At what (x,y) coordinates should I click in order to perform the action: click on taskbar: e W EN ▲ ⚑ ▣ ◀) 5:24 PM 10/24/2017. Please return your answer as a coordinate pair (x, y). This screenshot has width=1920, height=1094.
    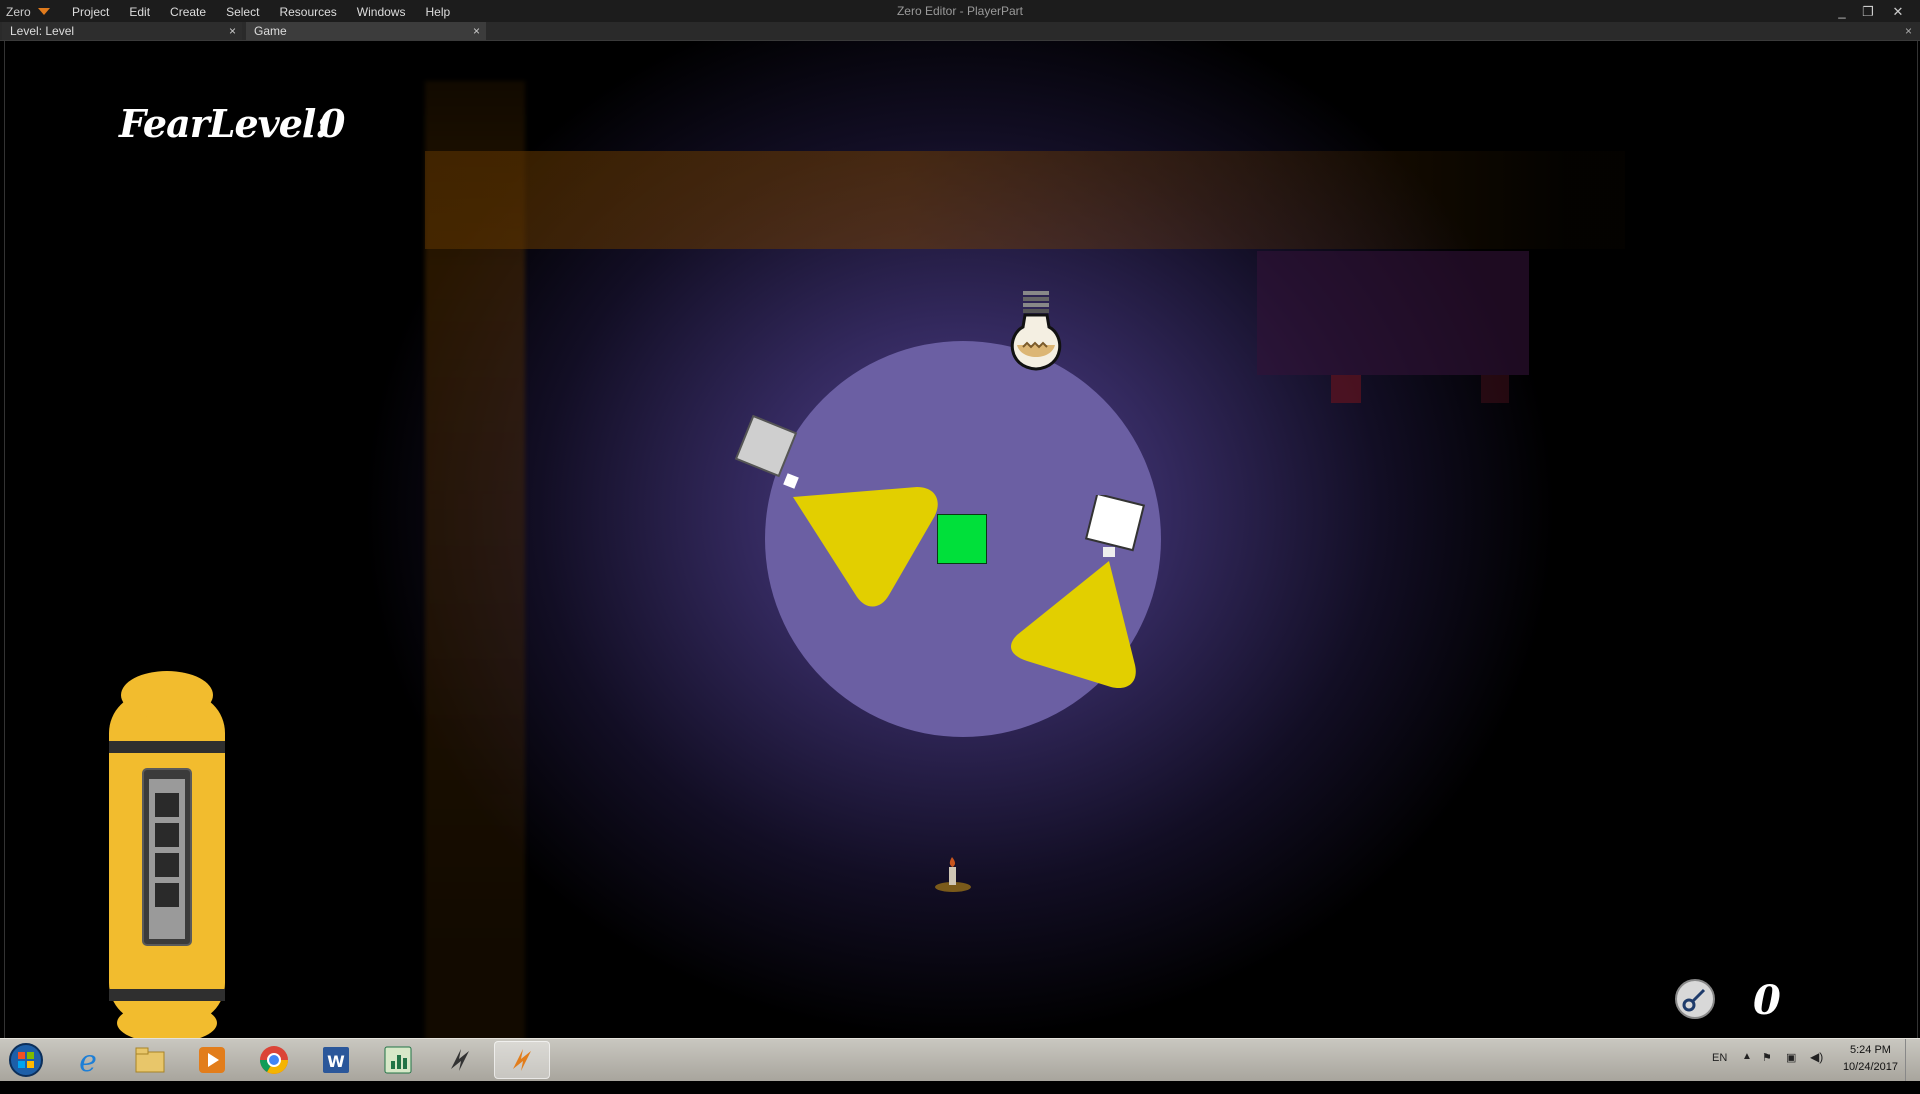
    Looking at the image, I should click on (960, 1059).